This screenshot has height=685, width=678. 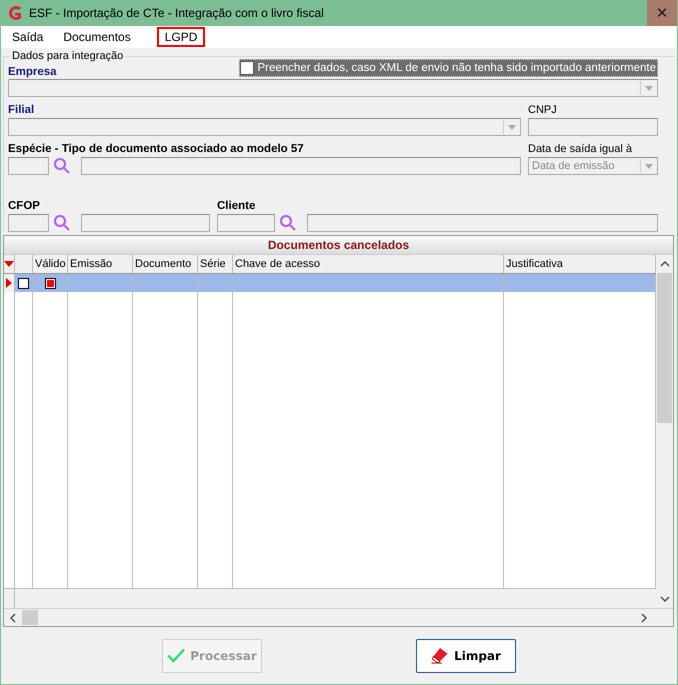 I want to click on eraser-icon, so click(x=440, y=655).